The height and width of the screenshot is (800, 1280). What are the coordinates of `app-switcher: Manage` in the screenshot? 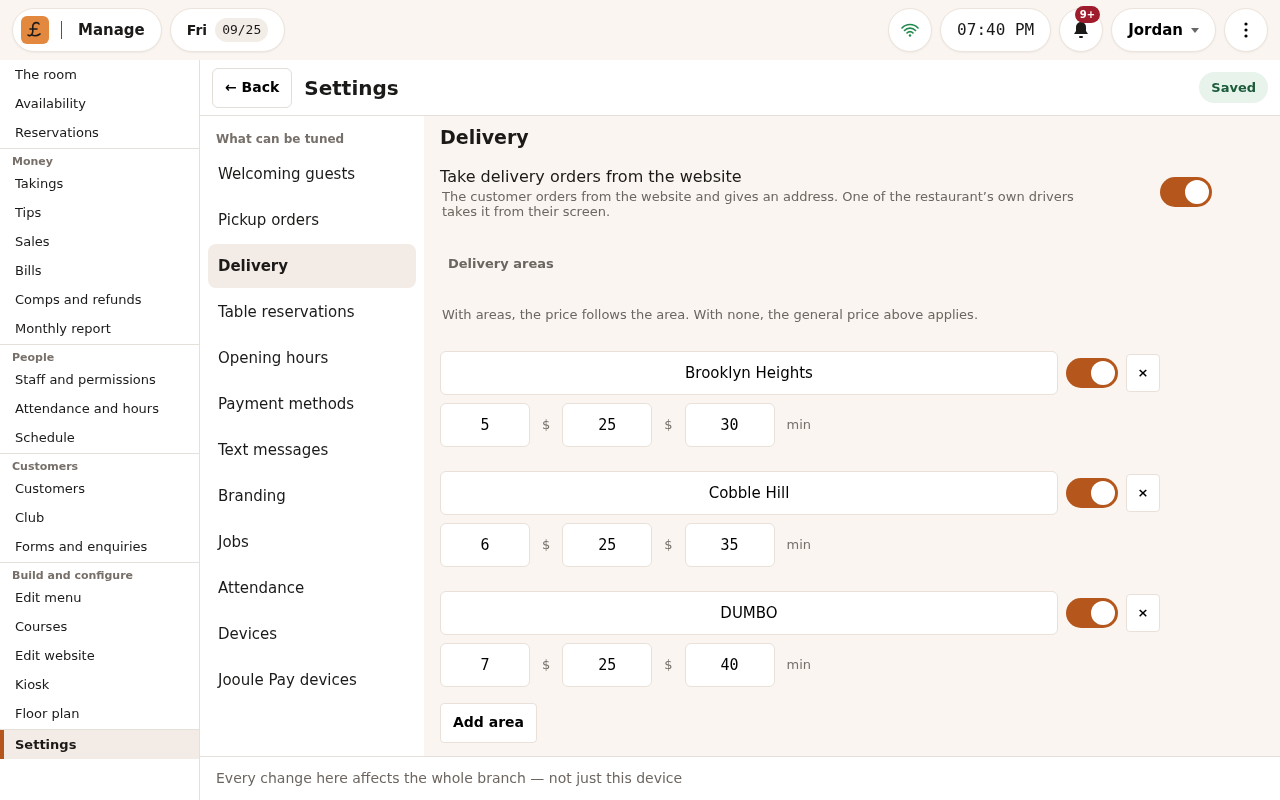 It's located at (87, 30).